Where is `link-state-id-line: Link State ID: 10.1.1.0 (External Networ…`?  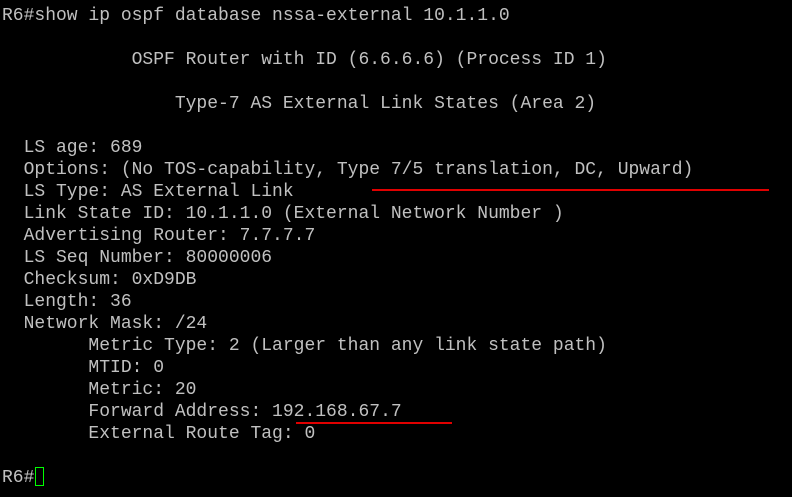
link-state-id-line: Link State ID: 10.1.1.0 (External Networ… is located at coordinates (283, 214).